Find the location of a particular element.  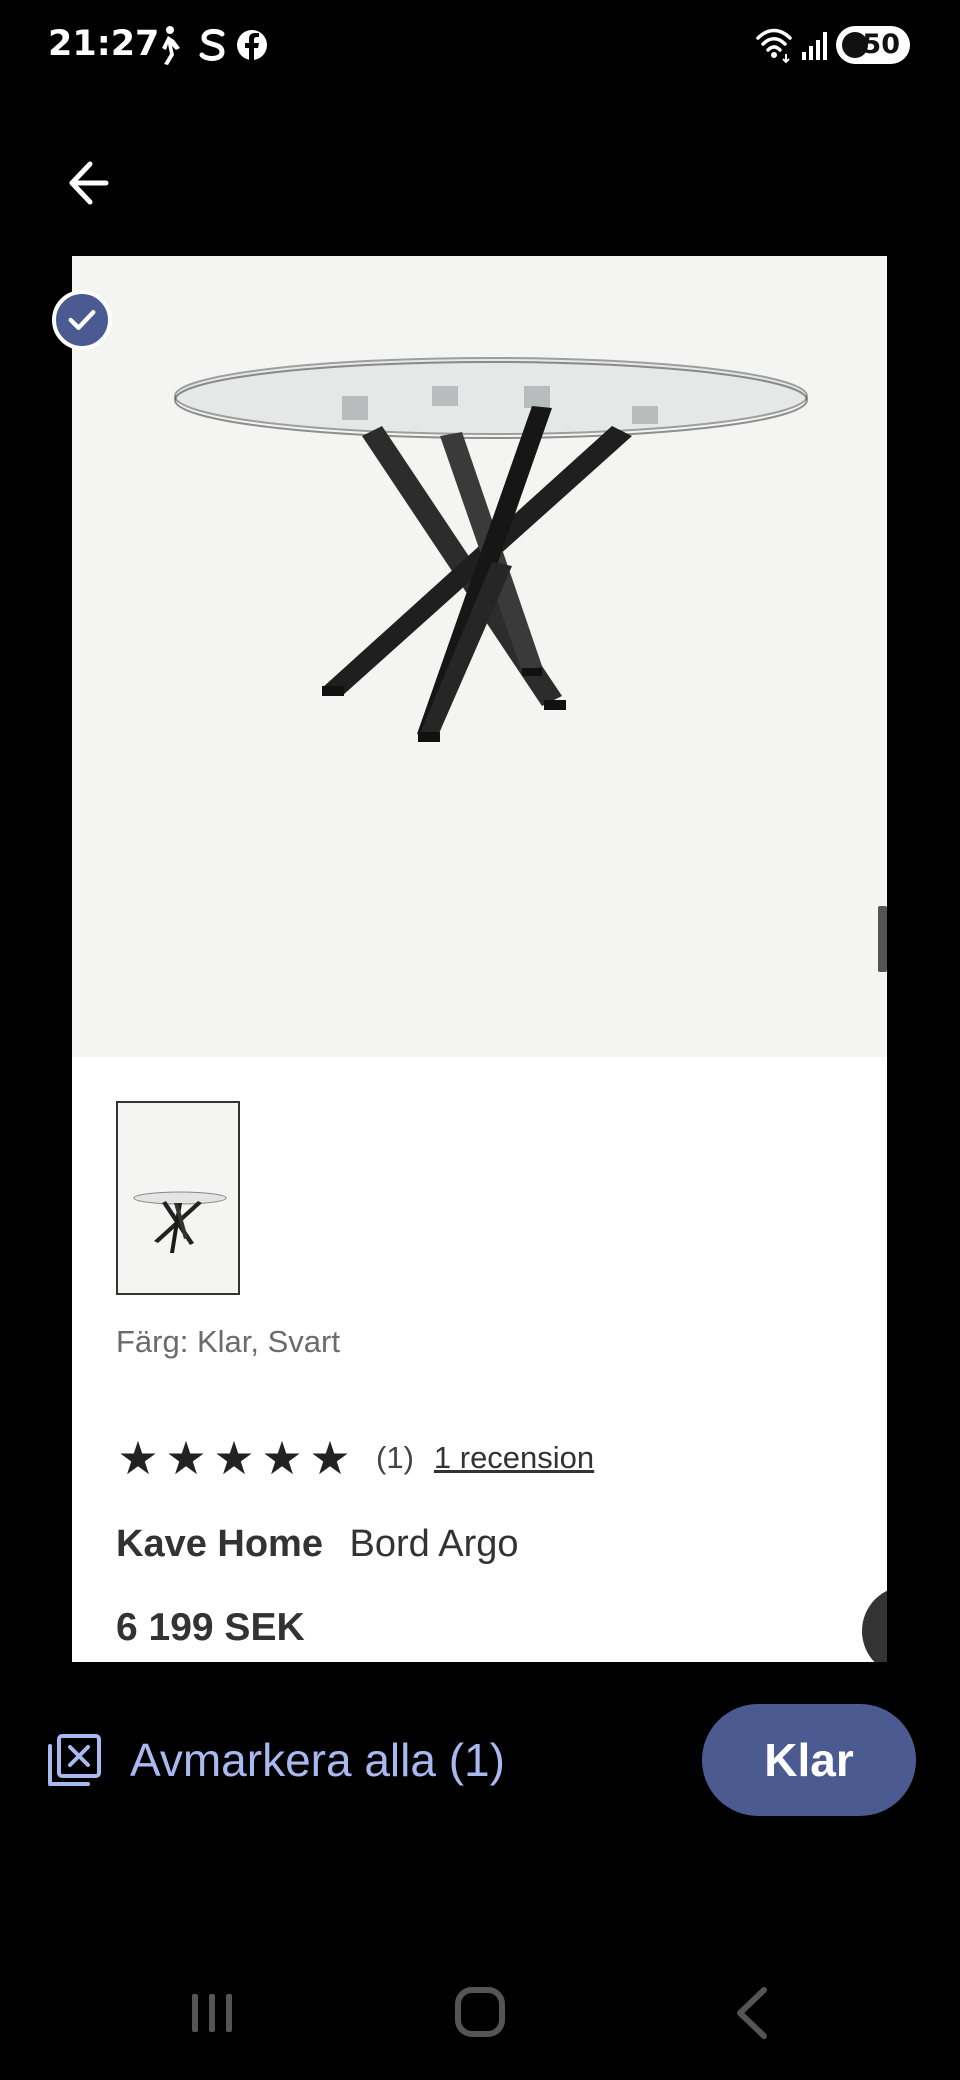

product-title: Kave Home Bord Argo is located at coordinates (317, 1544).